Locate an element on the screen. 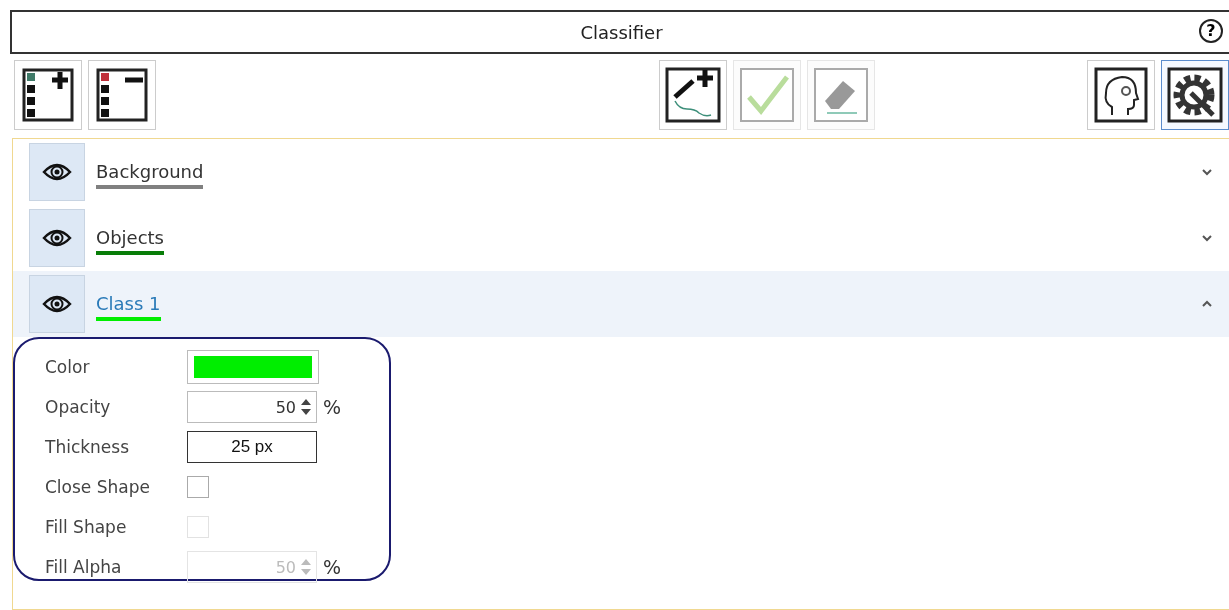  setting-label: Color is located at coordinates (68, 367).